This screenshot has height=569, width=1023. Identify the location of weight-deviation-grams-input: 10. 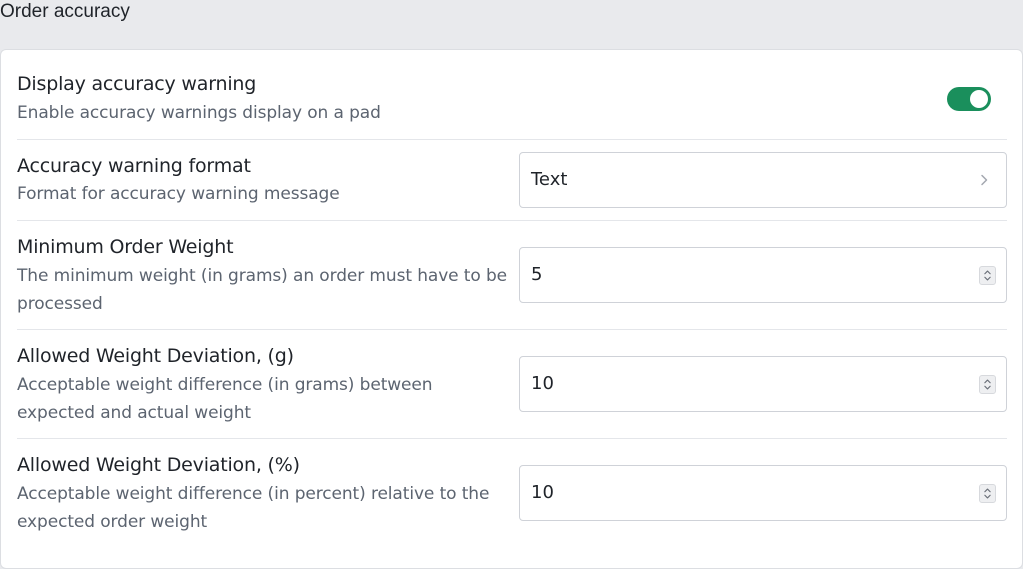
(763, 384).